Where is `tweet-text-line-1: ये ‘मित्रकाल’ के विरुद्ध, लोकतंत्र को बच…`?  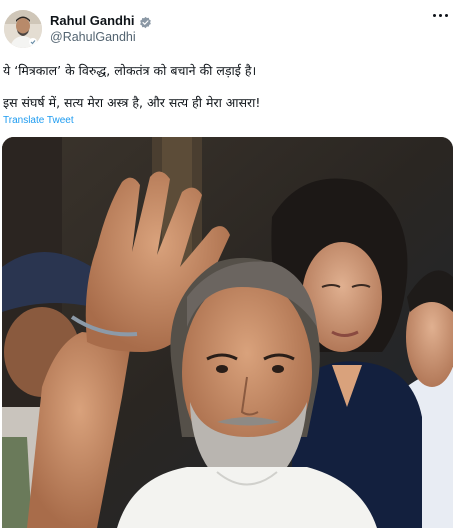 tweet-text-line-1: ये ‘मित्रकाल’ के विरुद्ध, लोकतंत्र को बच… is located at coordinates (130, 70).